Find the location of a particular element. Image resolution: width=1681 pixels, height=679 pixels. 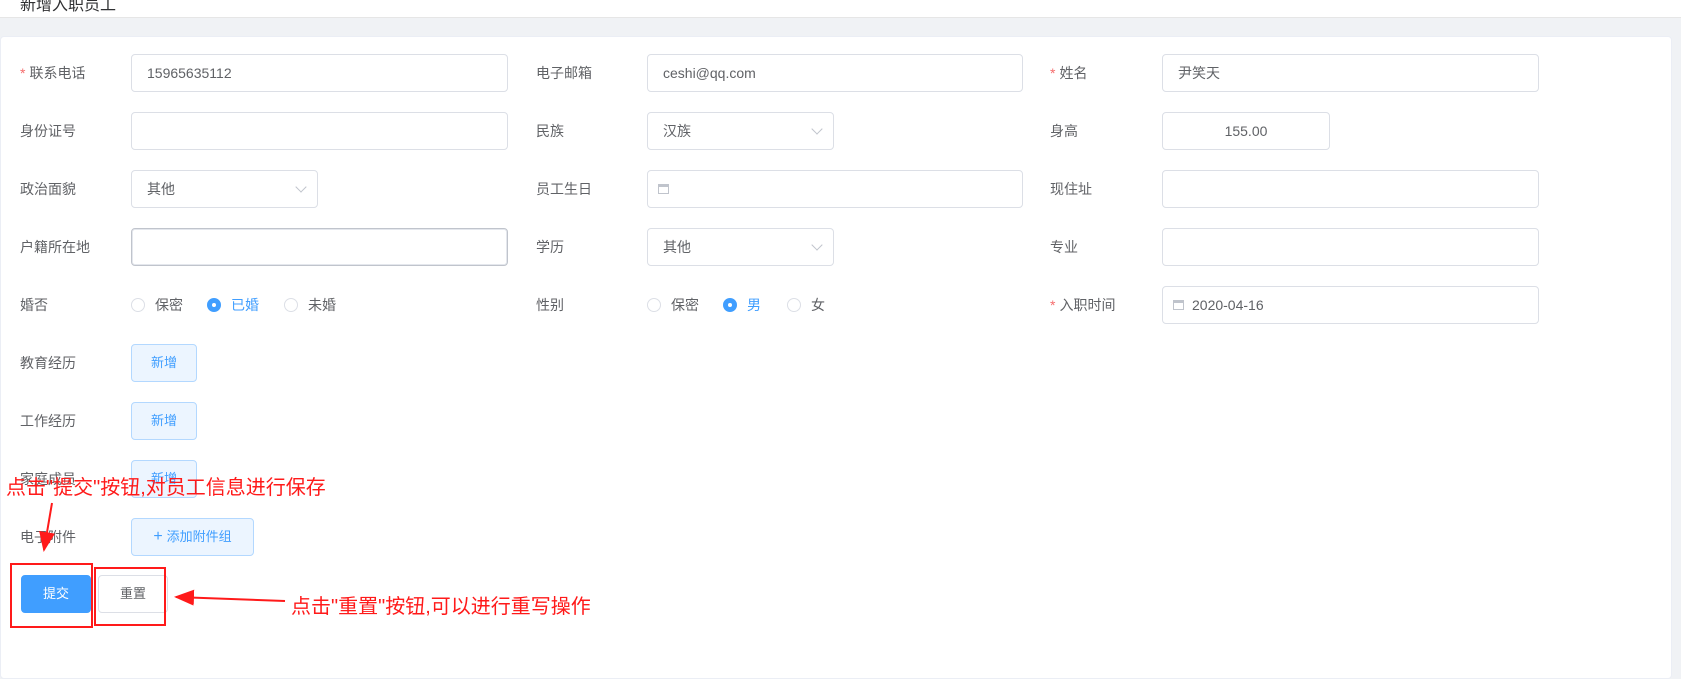

submit-arrow is located at coordinates (47, 527).